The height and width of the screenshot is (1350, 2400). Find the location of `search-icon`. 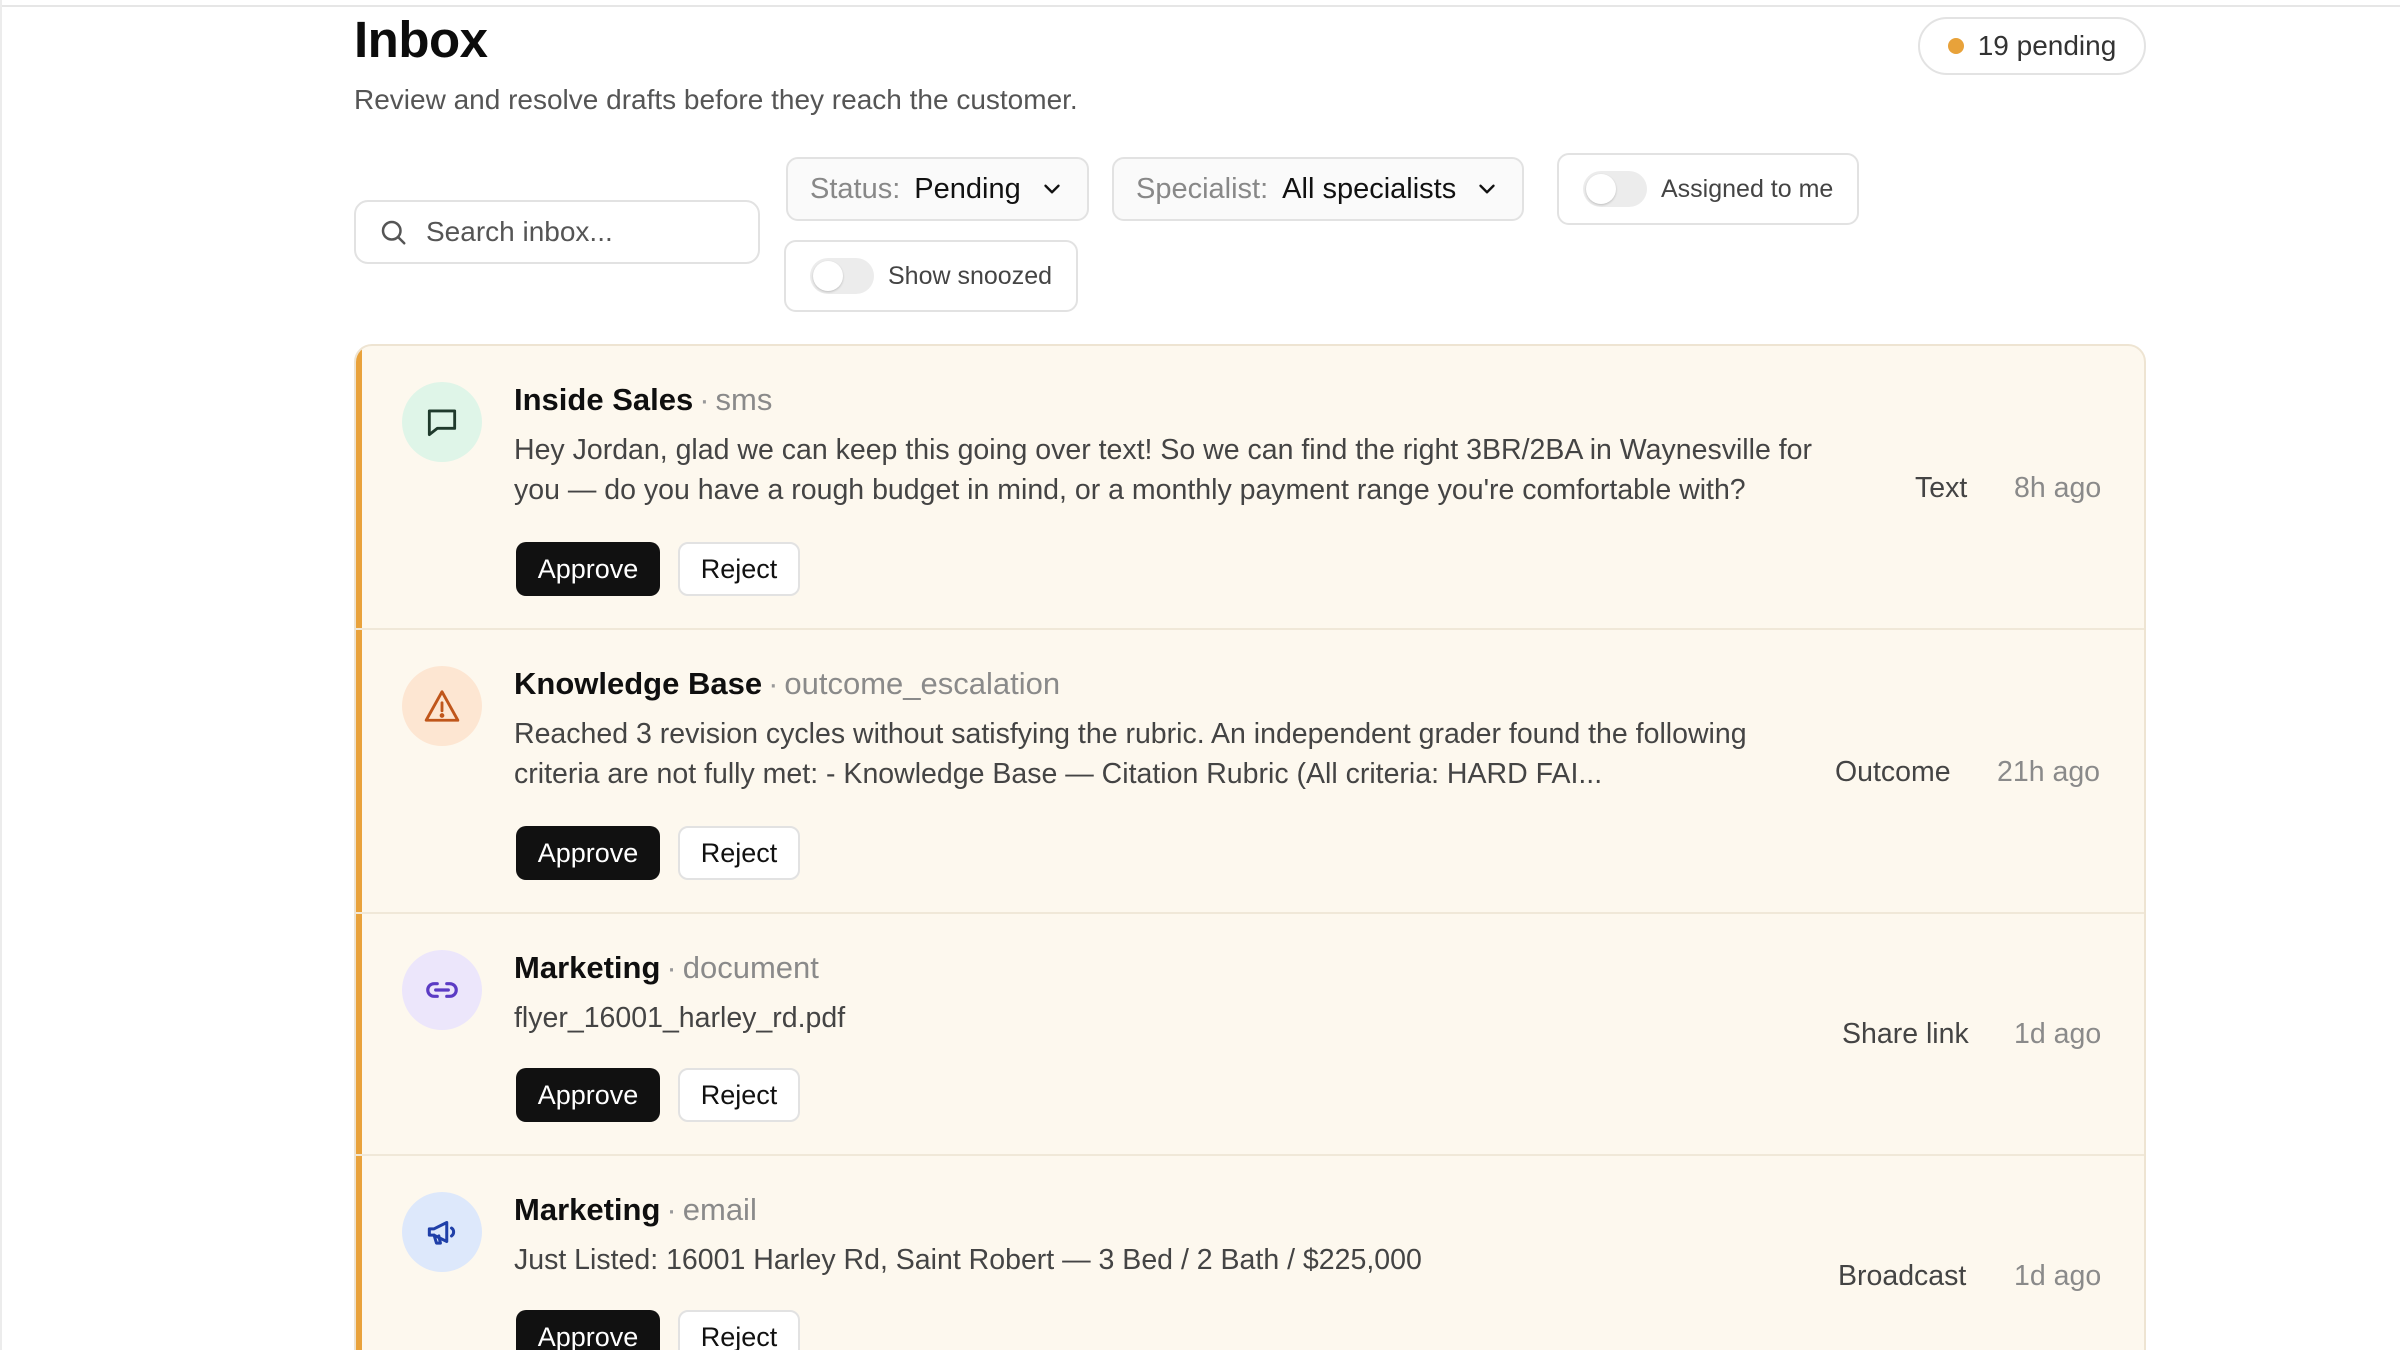

search-icon is located at coordinates (393, 232).